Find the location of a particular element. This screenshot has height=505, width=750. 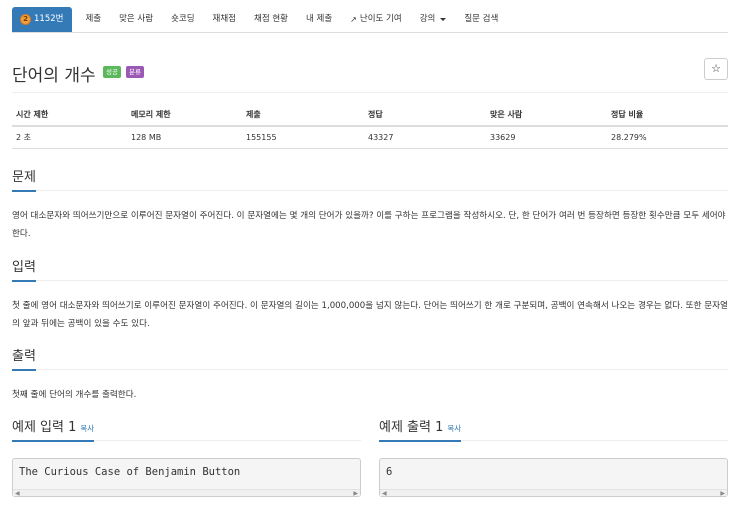

header-time-limit: 시간 제한 is located at coordinates (69, 115).